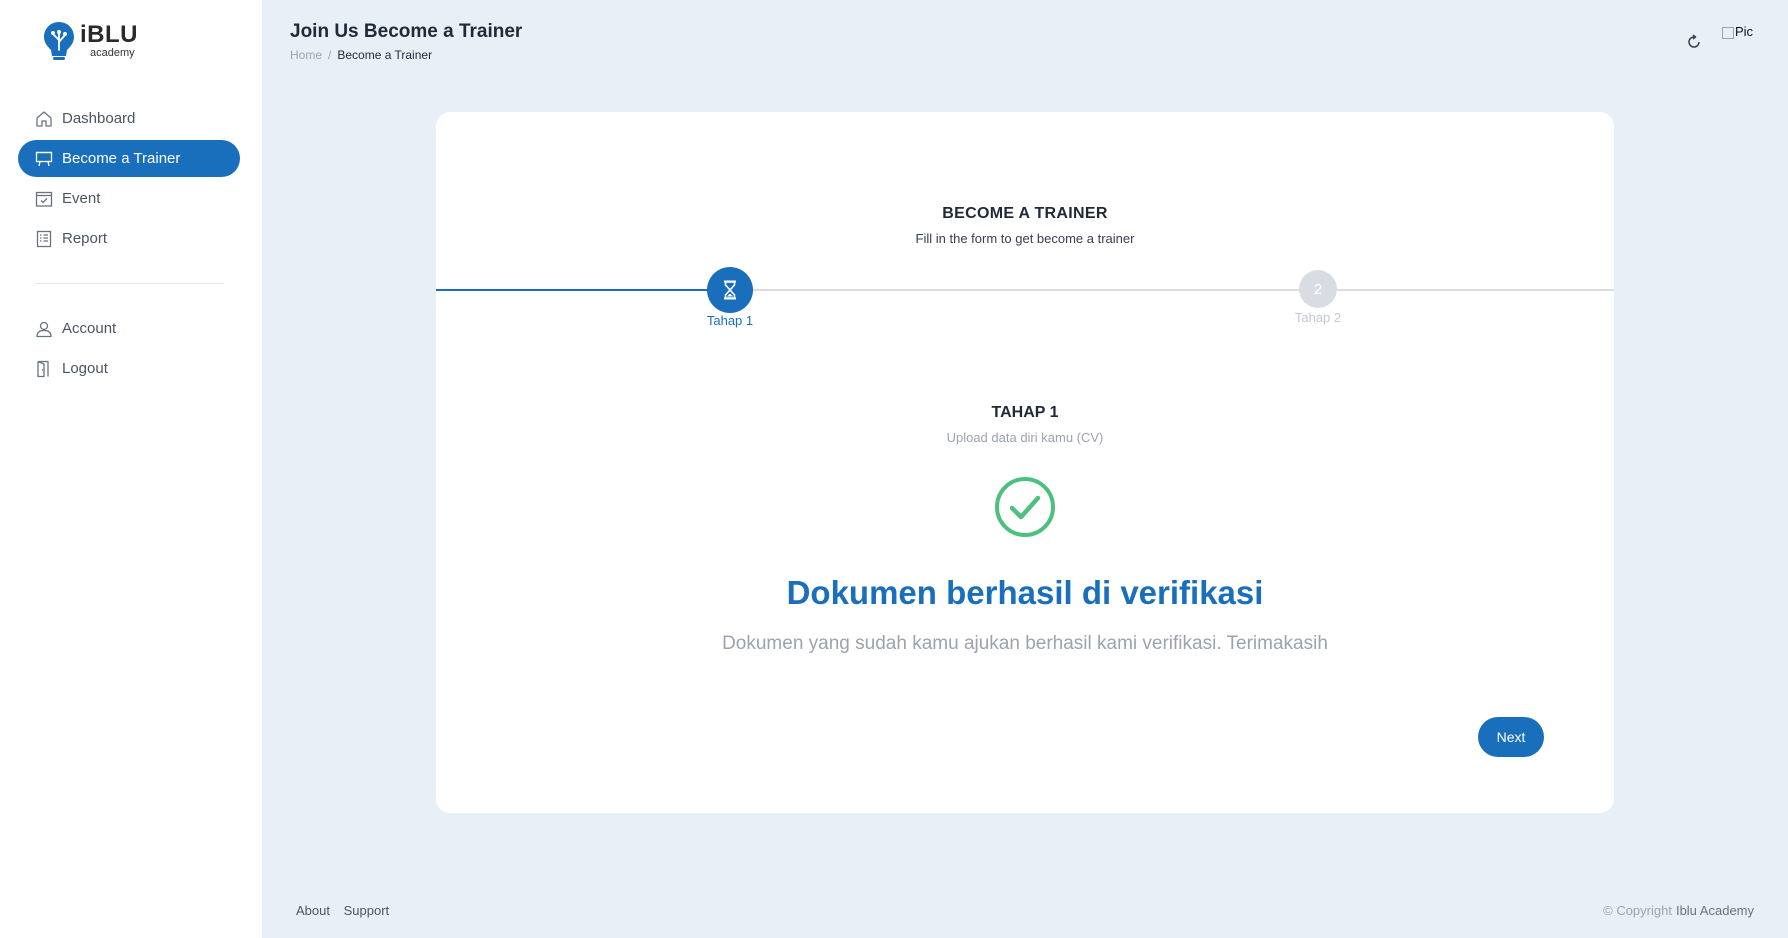 This screenshot has height=938, width=1788. What do you see at coordinates (583, 290) in the screenshot?
I see `stepper-progress` at bounding box center [583, 290].